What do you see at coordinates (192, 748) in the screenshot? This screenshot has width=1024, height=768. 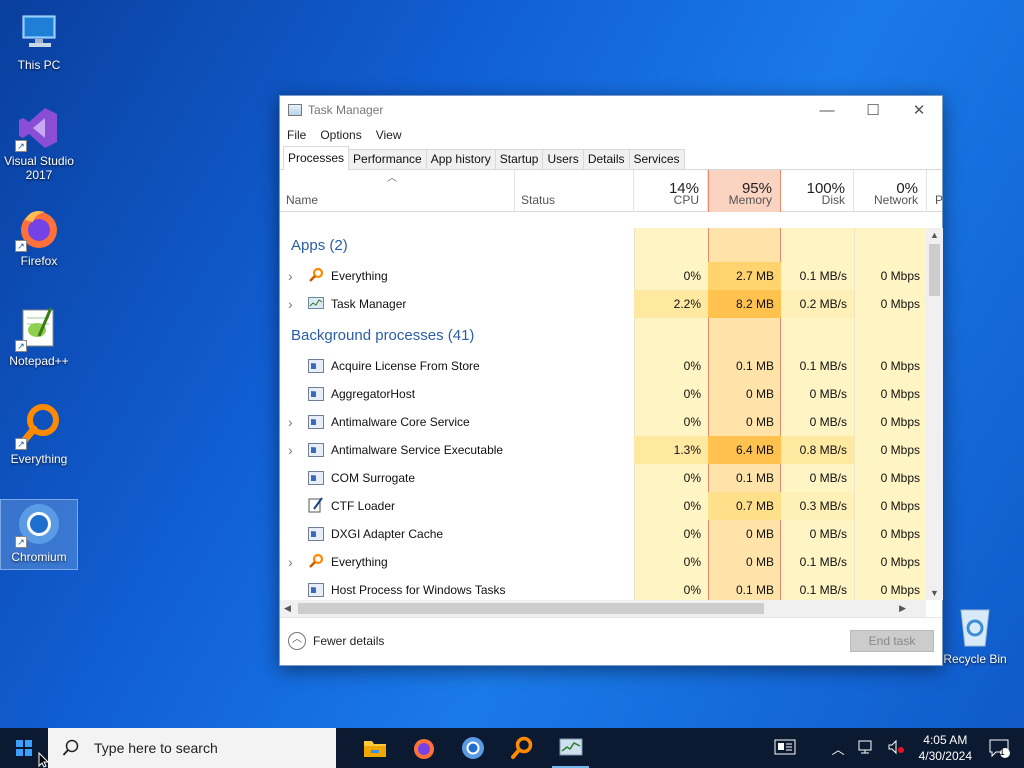 I see `taskbar-search-box: Type here to search` at bounding box center [192, 748].